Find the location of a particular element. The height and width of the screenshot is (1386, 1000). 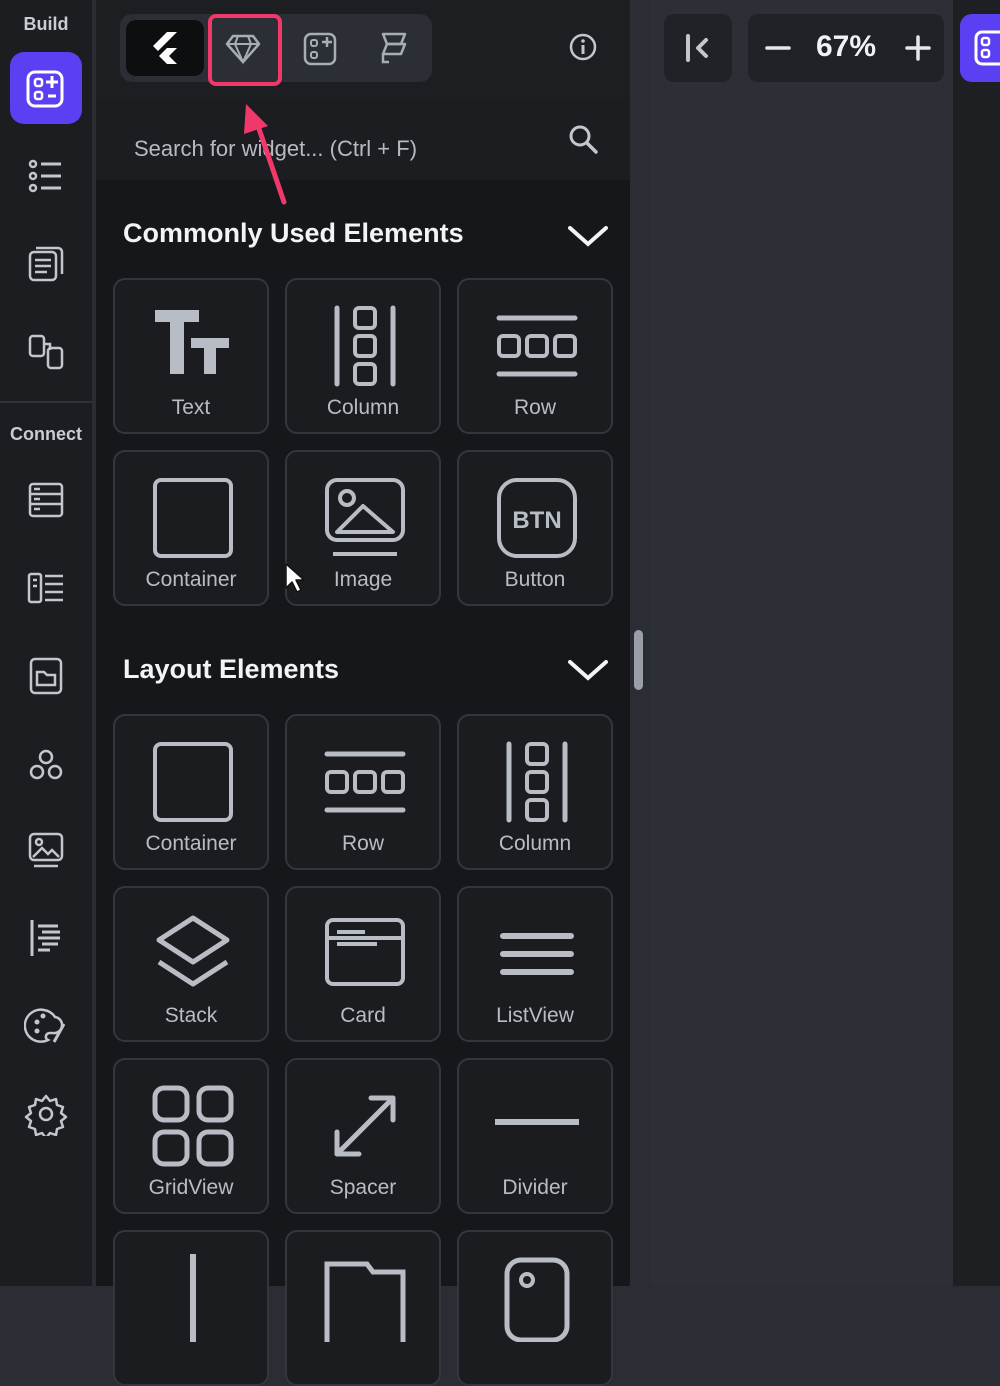

api-icon is located at coordinates (45, 588).